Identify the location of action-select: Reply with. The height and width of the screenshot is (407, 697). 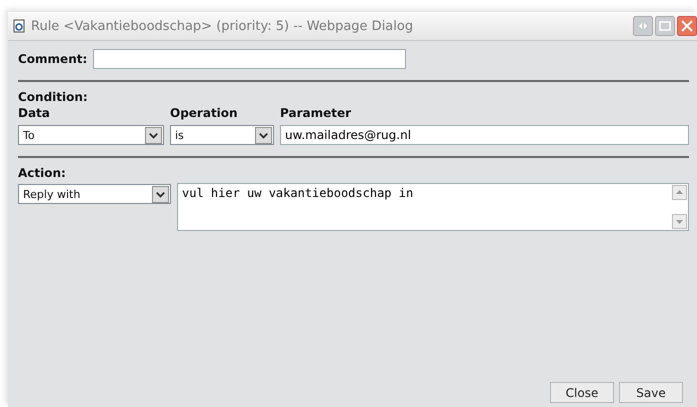
(94, 194).